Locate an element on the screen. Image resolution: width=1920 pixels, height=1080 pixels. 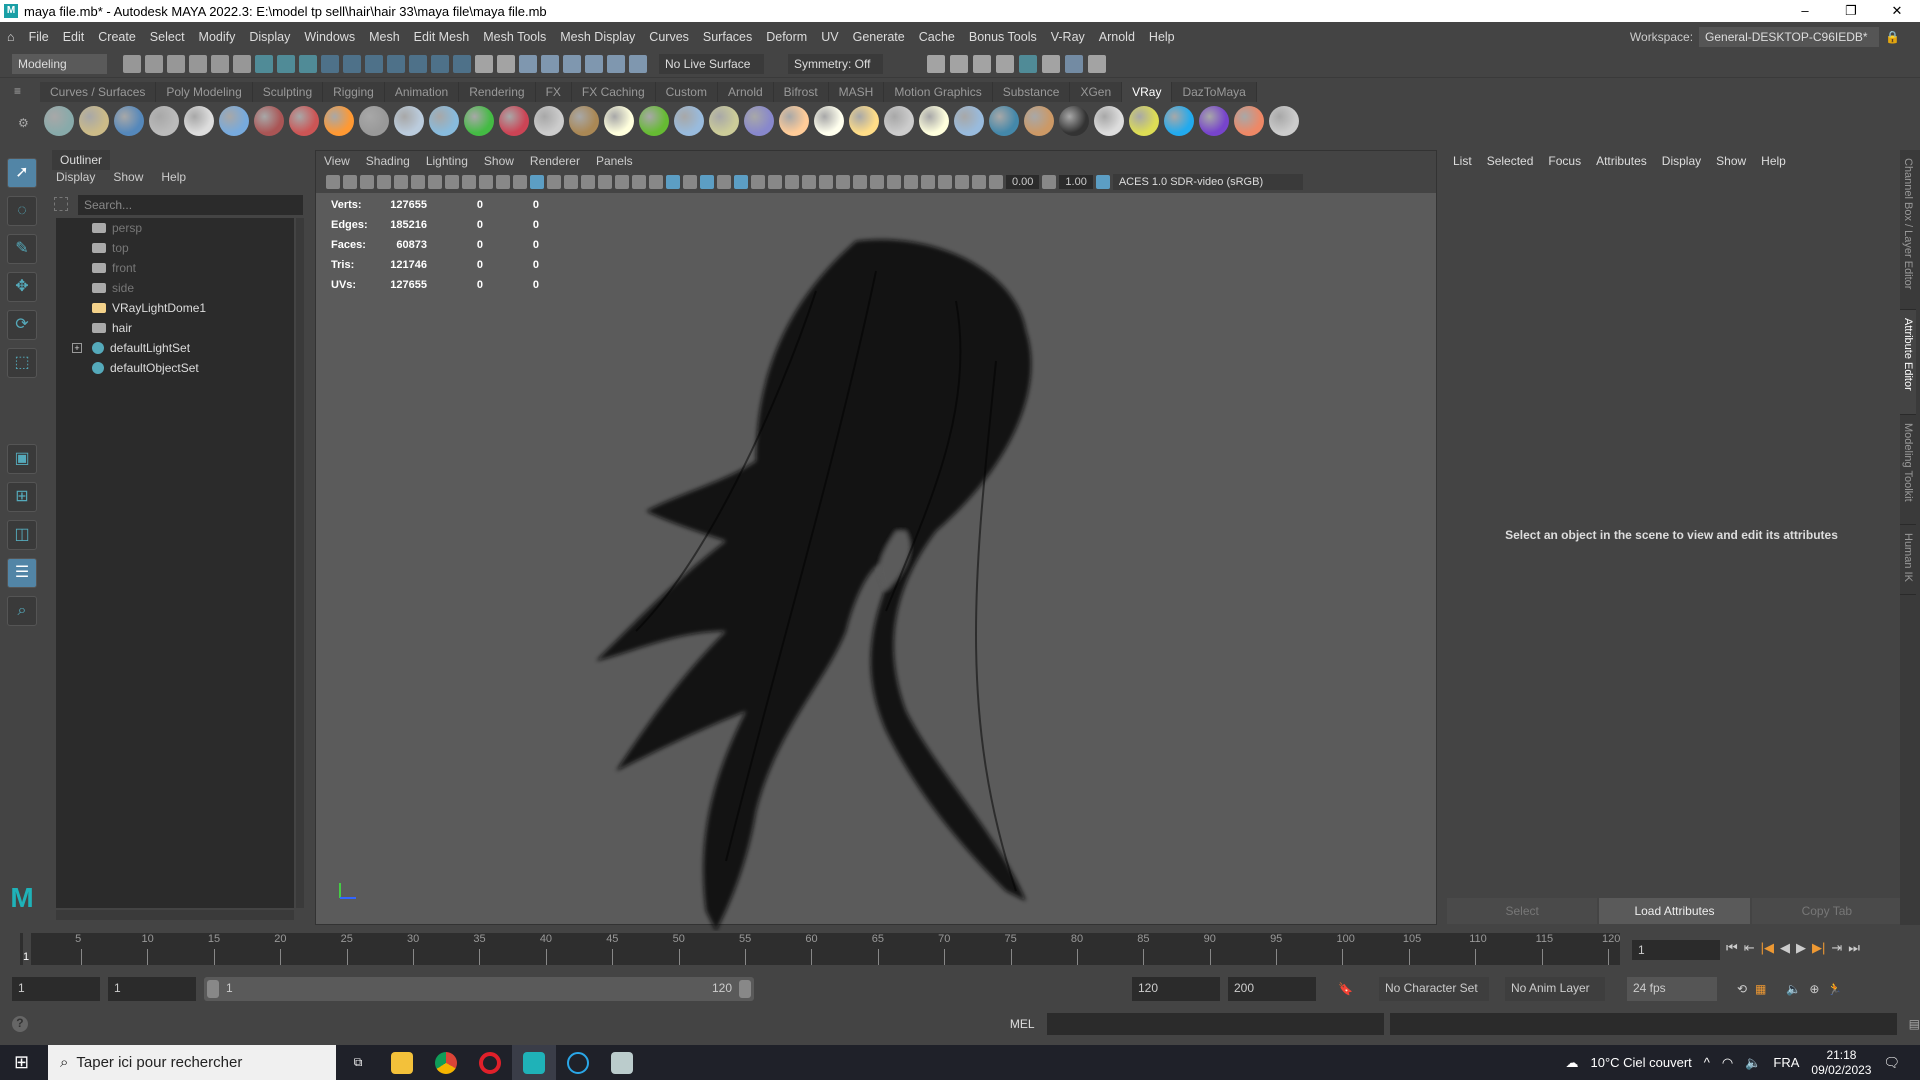
outliner-item: VRayLightDome1 is located at coordinates (175, 308).